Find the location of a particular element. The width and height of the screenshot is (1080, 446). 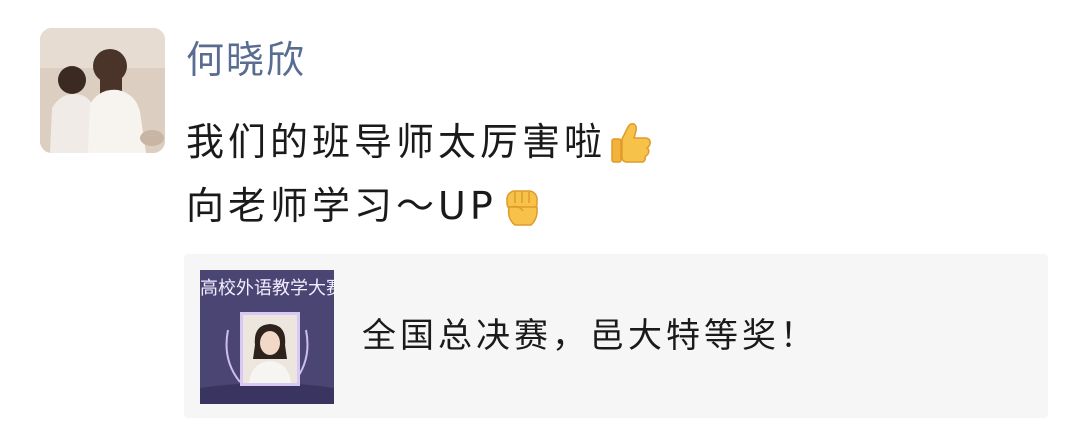

share-card-title: 全国总决赛，邑大特等奖！ is located at coordinates (590, 336).